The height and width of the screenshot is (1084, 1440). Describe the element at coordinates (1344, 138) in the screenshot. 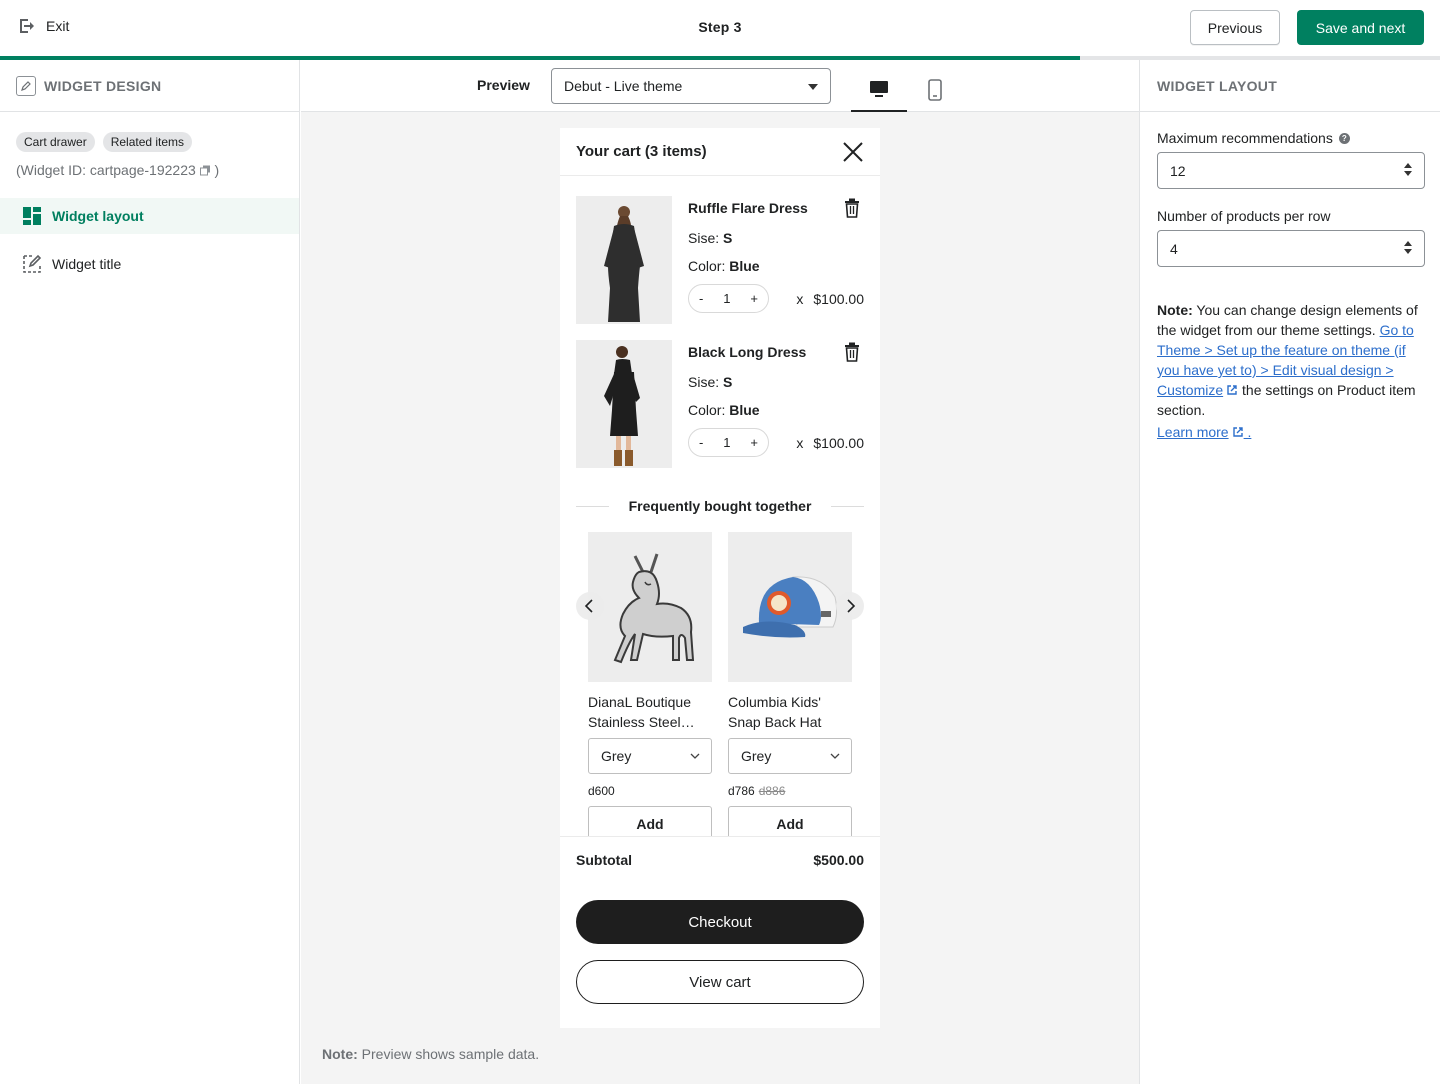

I see `help-icon: ?` at that location.